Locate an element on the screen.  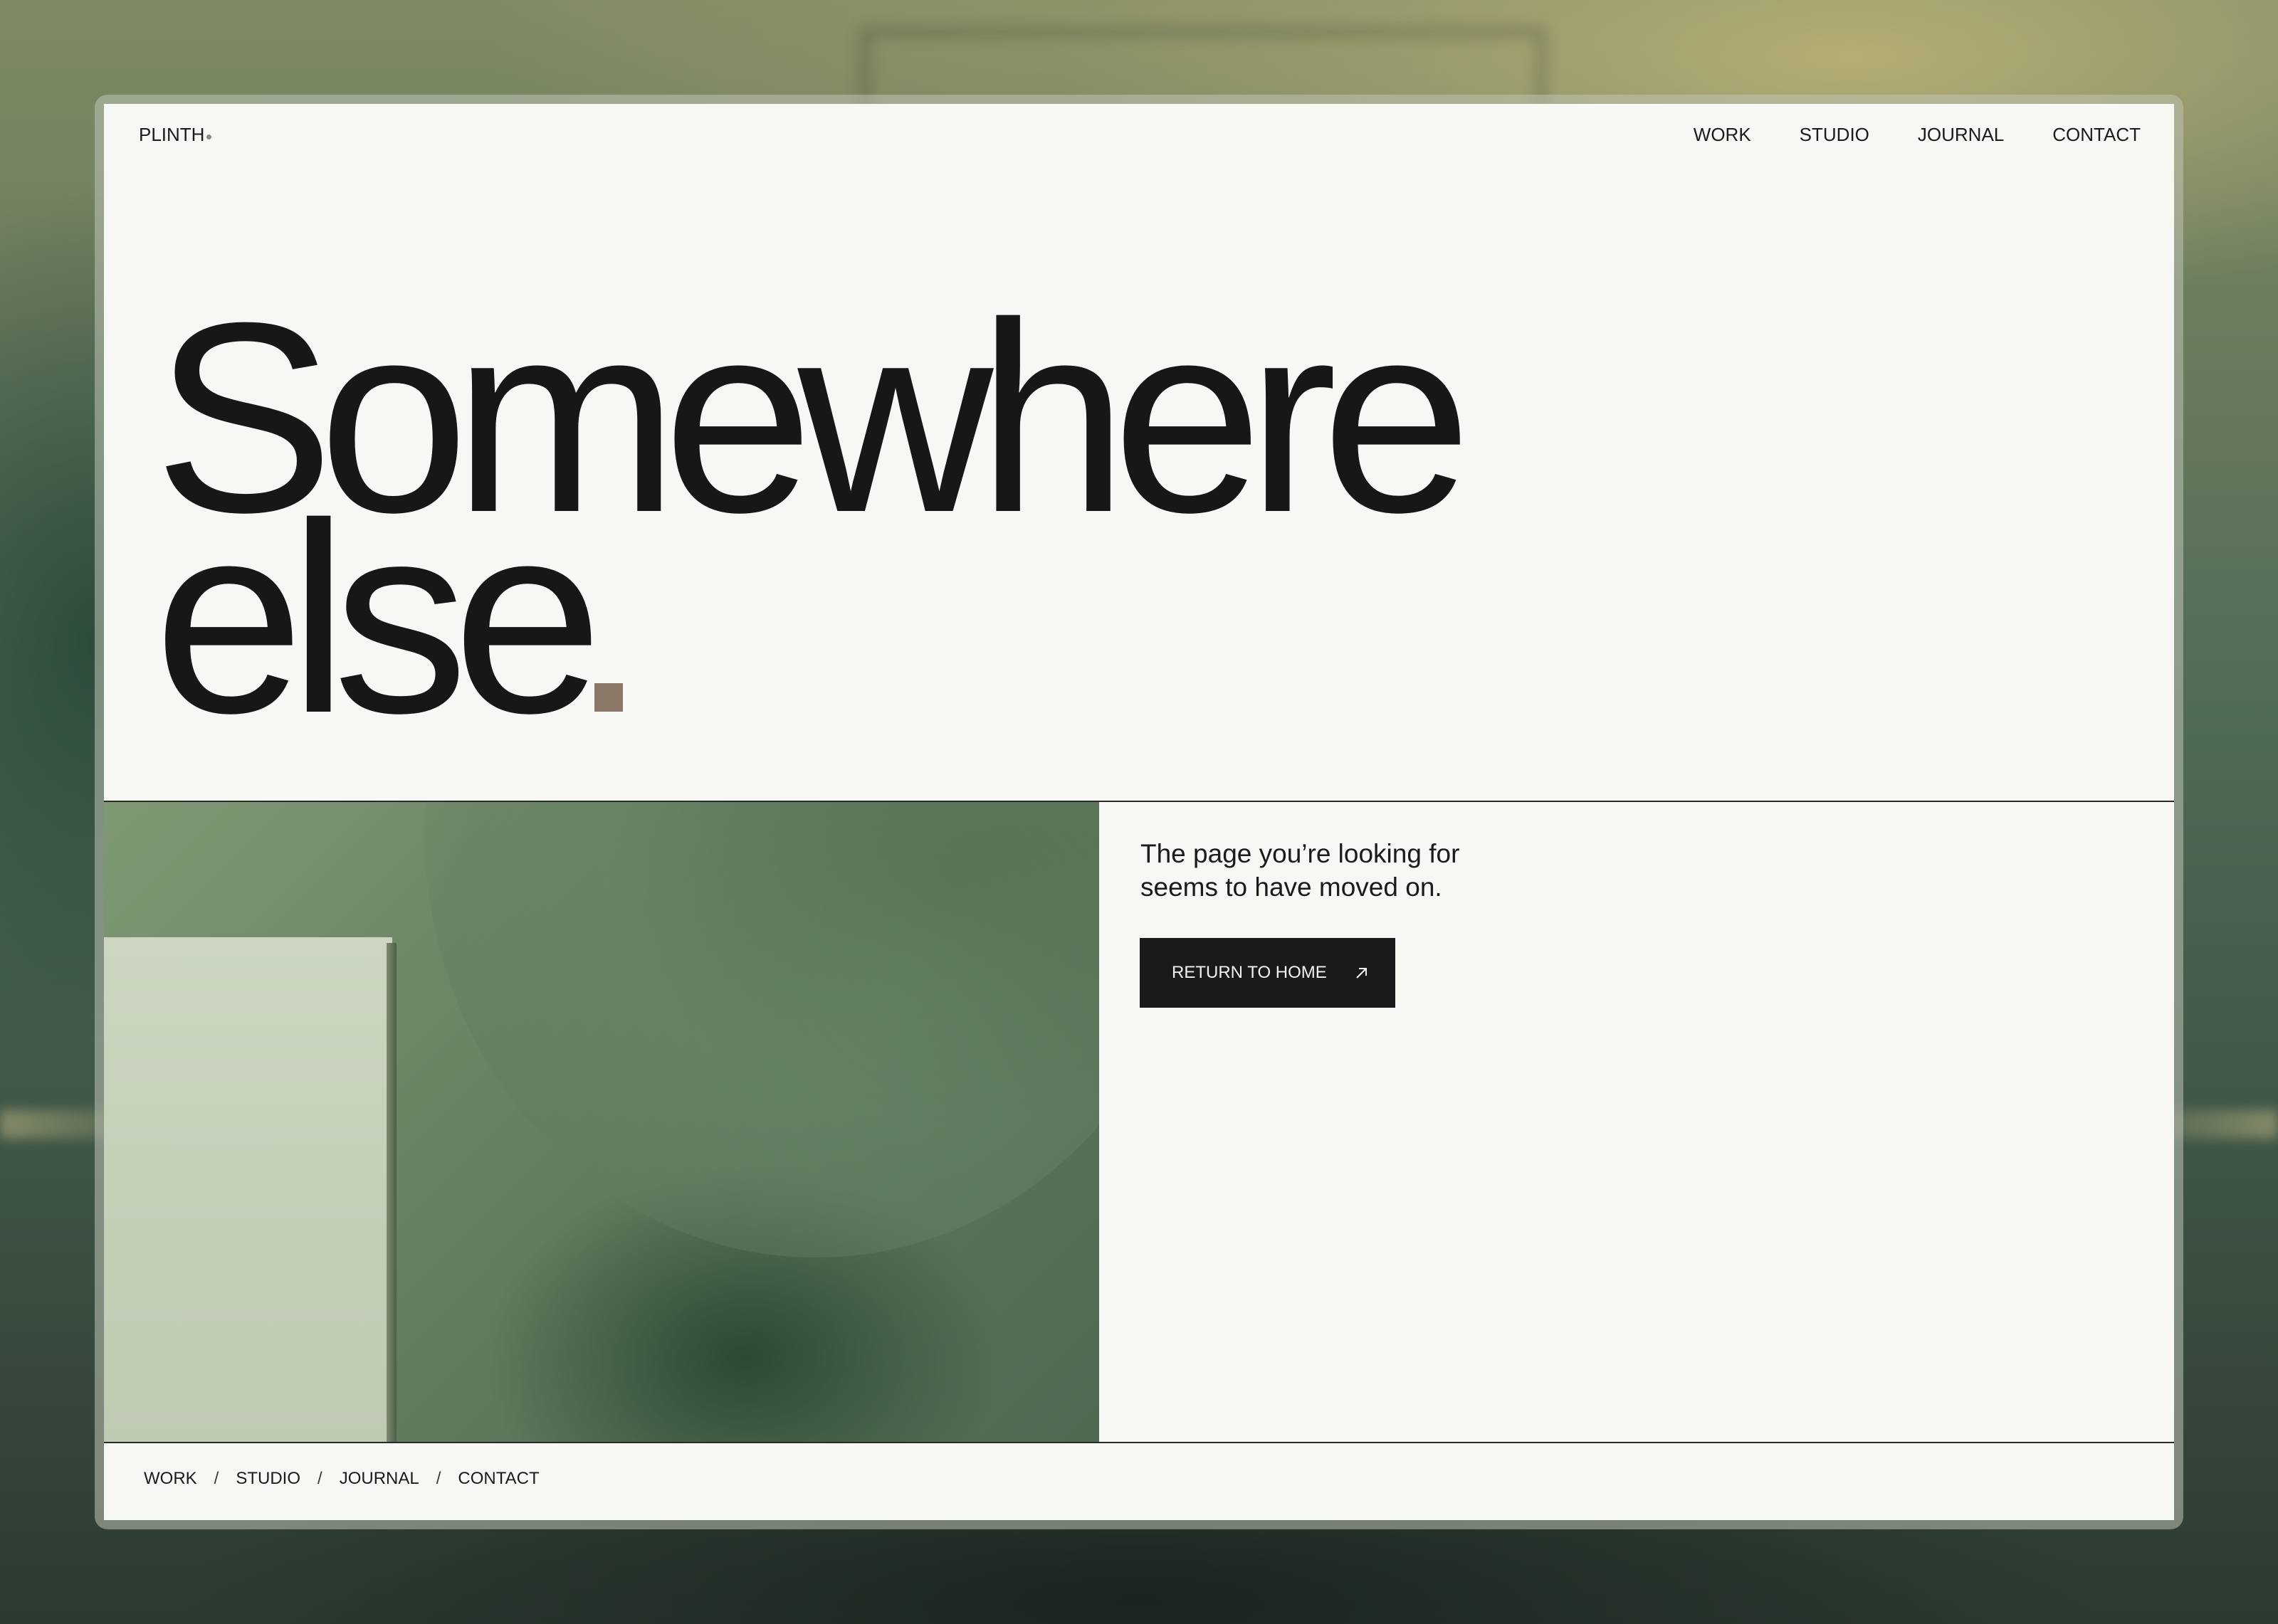
nav-contact: CONTACT is located at coordinates (2096, 135).